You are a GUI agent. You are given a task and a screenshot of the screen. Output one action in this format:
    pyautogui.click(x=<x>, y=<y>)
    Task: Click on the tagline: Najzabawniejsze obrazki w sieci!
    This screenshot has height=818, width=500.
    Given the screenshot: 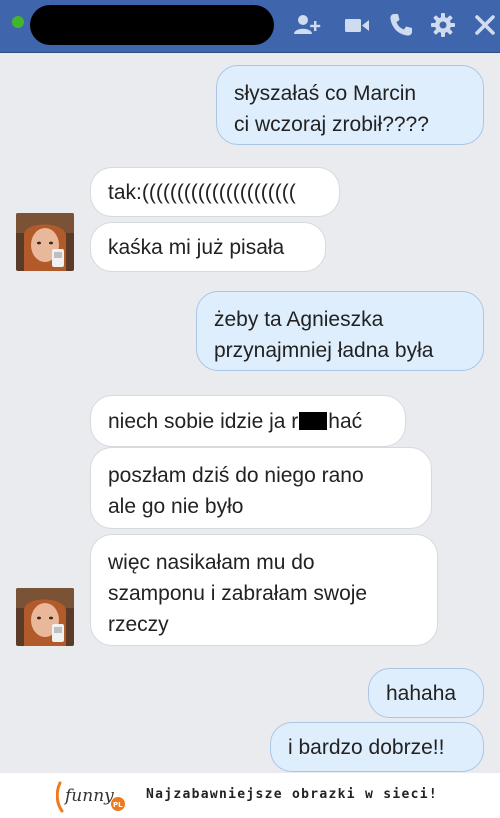 What is the action you would take?
    pyautogui.click(x=292, y=794)
    